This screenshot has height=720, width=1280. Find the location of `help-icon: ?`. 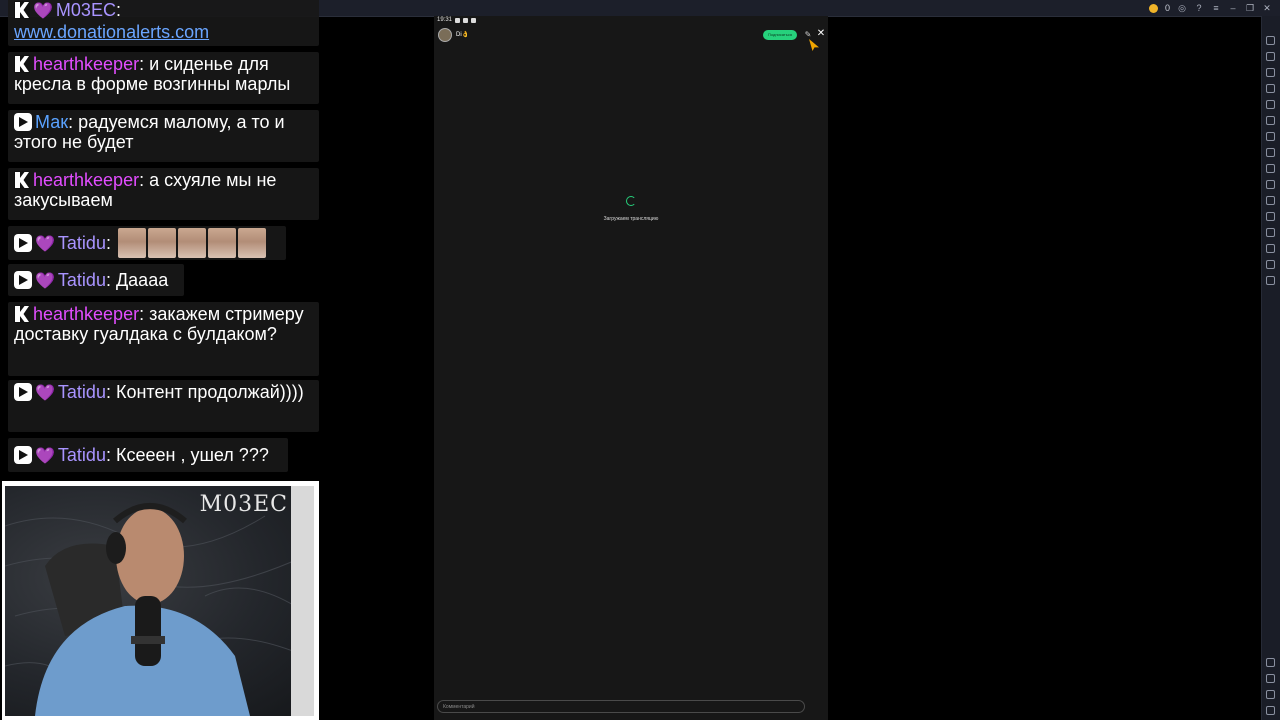

help-icon: ? is located at coordinates (1199, 8).